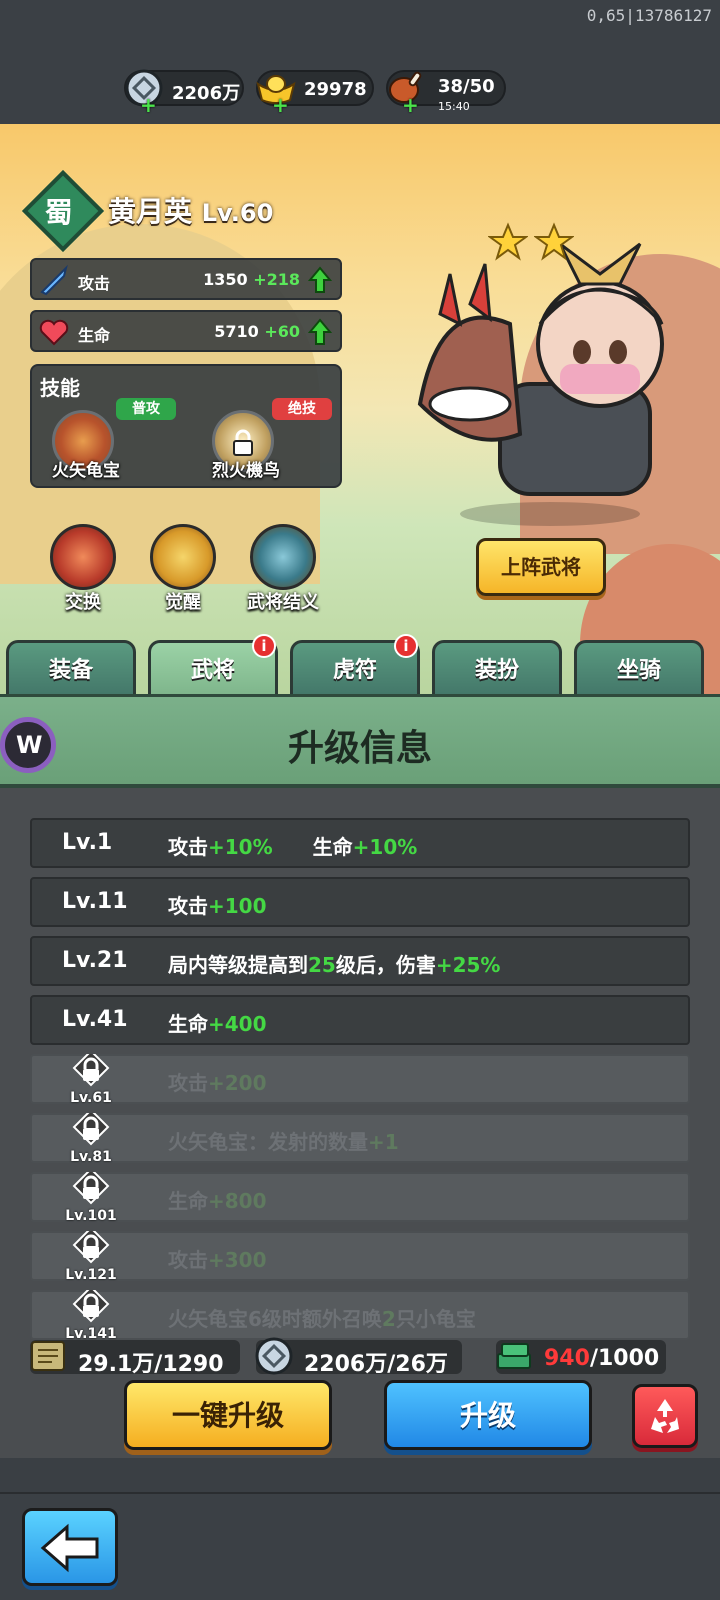  Describe the element at coordinates (186, 426) in the screenshot. I see `skills-panel: 技能 普攻 火矢龟宝 绝技 烈火機鸟` at that location.